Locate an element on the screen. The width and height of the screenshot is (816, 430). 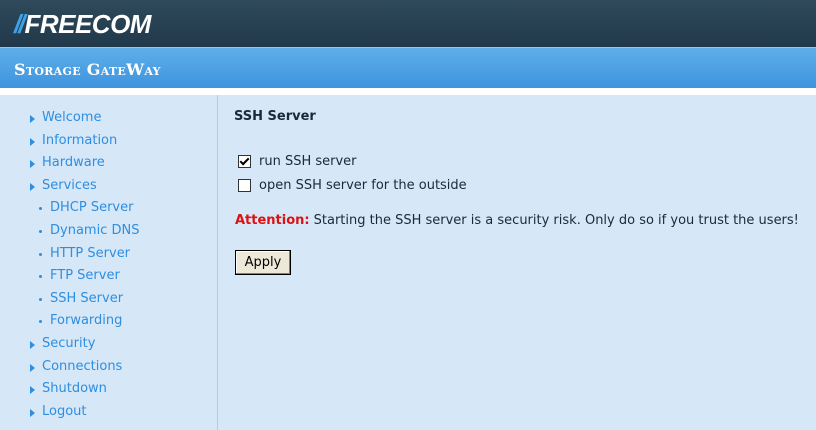
sidebar-item-connections: Connections is located at coordinates (69, 367).